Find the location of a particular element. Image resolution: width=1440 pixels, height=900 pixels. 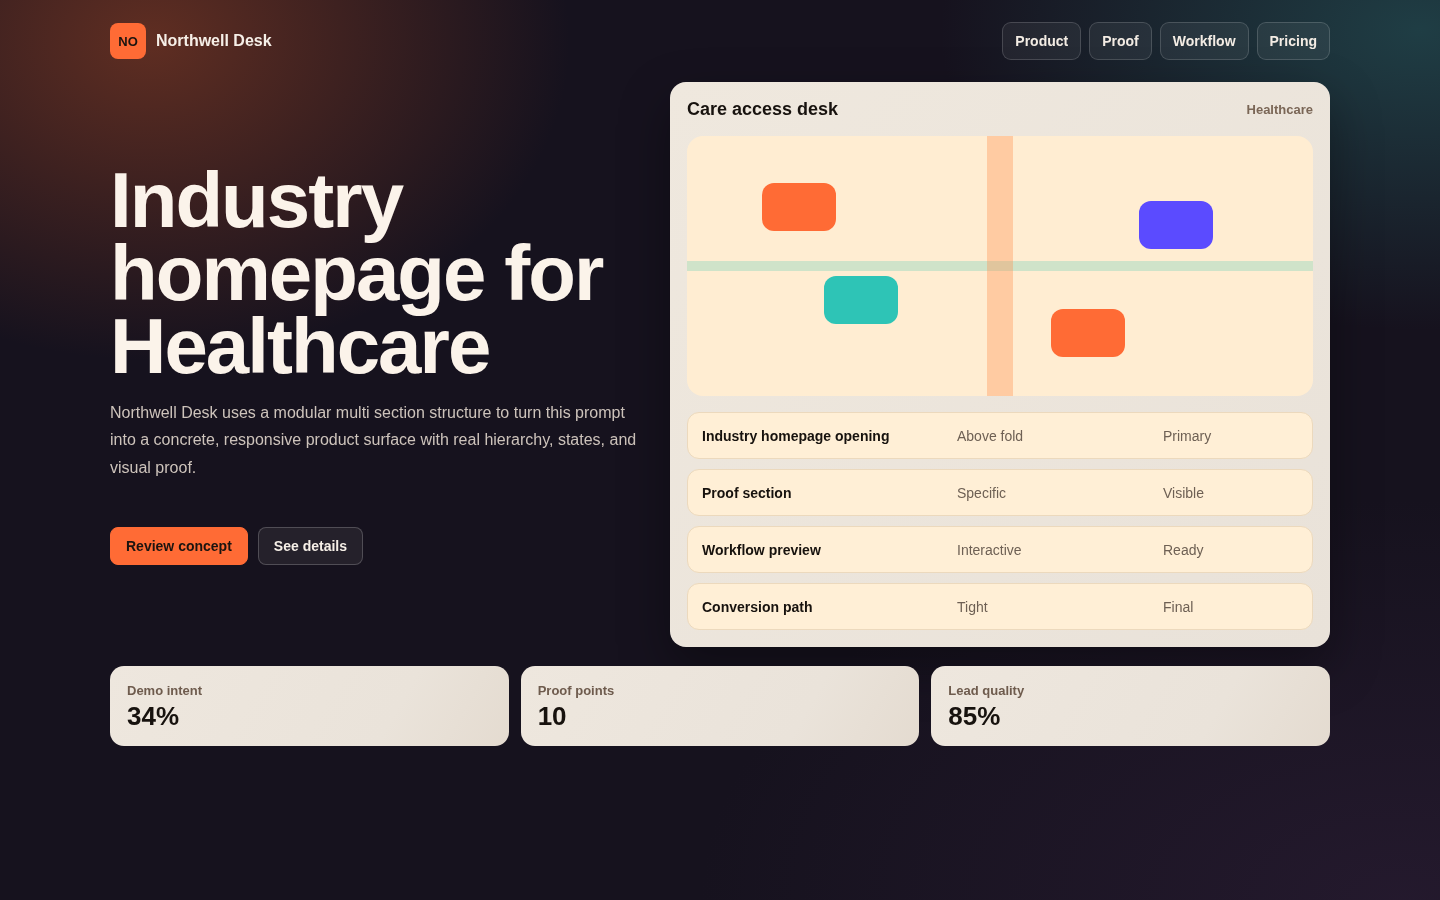

nav-link: Product is located at coordinates (1042, 41).